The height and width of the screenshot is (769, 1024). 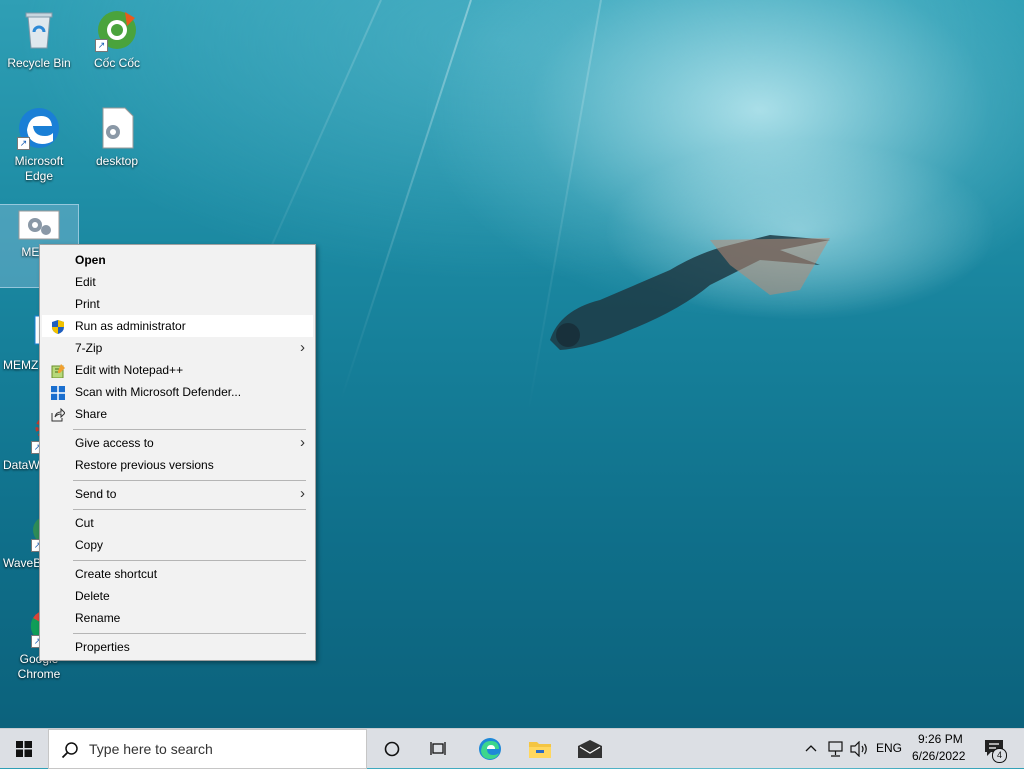 I want to click on recycle-bin-icon, so click(x=39, y=30).